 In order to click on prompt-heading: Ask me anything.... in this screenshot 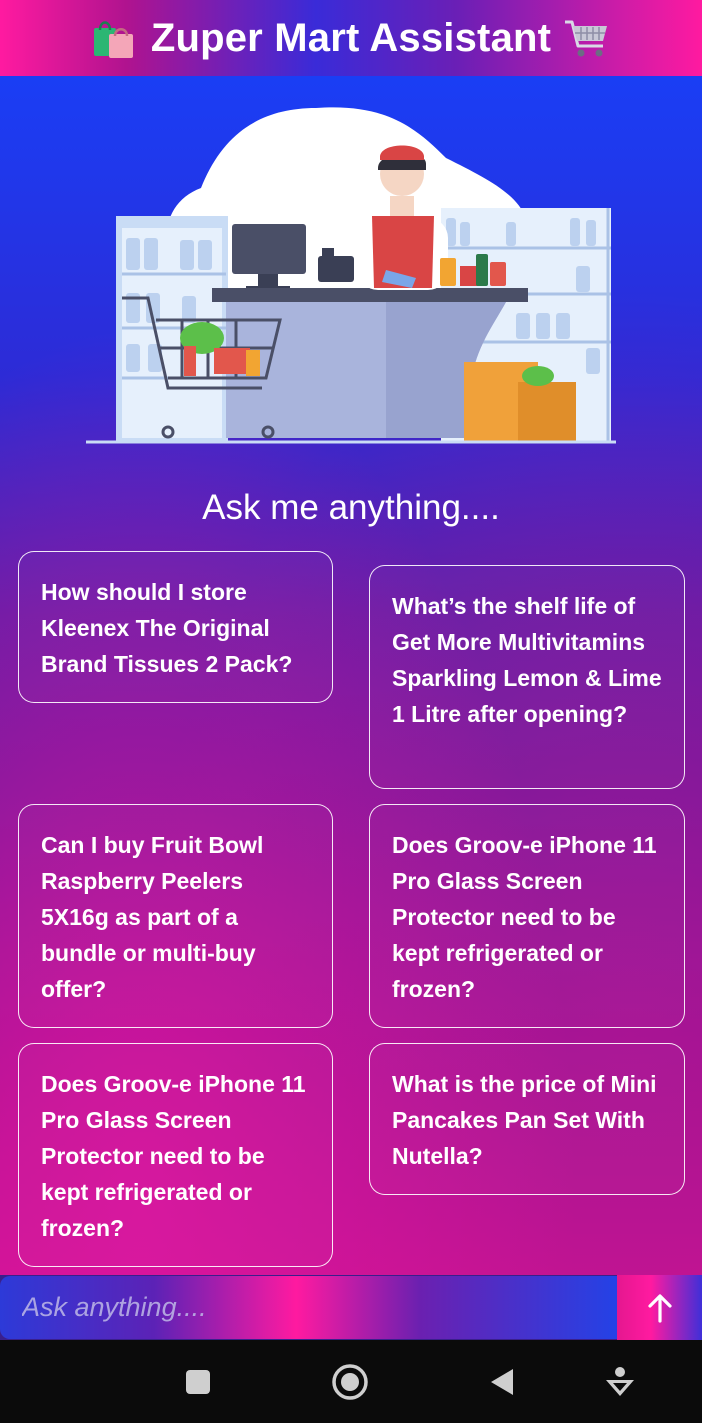, I will do `click(351, 507)`.